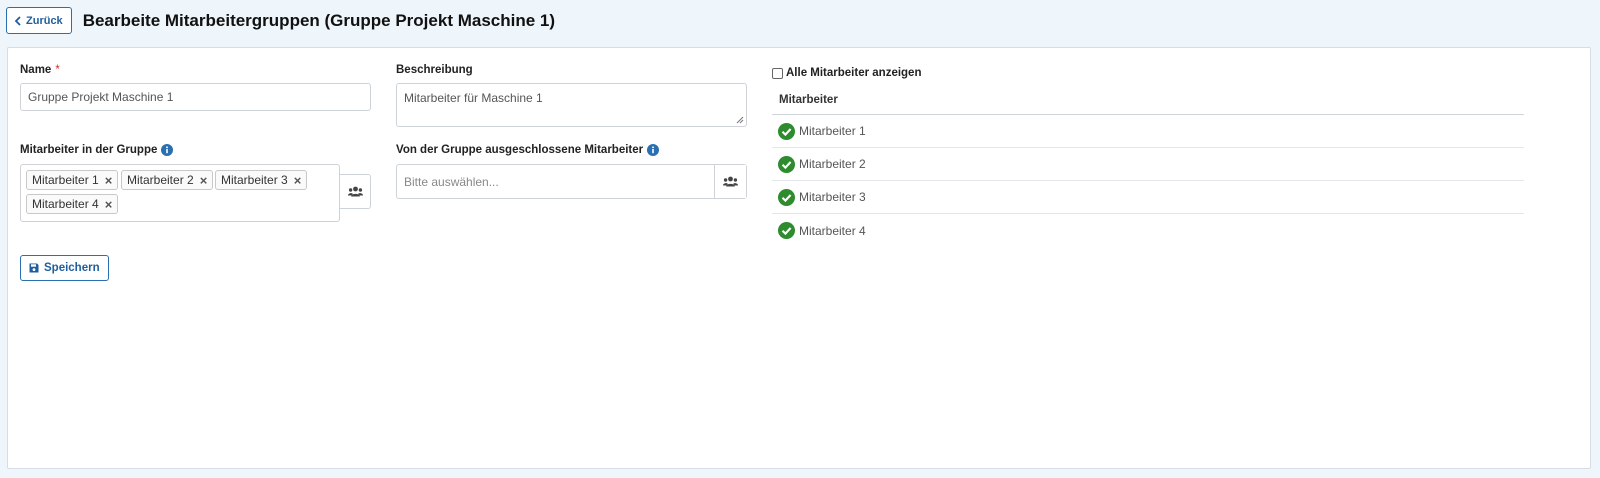 The image size is (1600, 478). What do you see at coordinates (832, 131) in the screenshot?
I see `employee-name: Mitarbeiter 1` at bounding box center [832, 131].